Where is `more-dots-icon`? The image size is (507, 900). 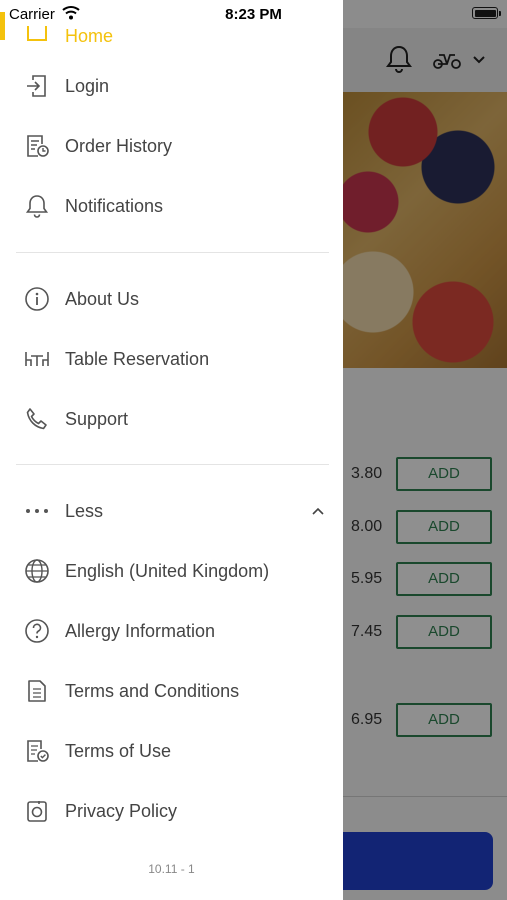 more-dots-icon is located at coordinates (37, 511).